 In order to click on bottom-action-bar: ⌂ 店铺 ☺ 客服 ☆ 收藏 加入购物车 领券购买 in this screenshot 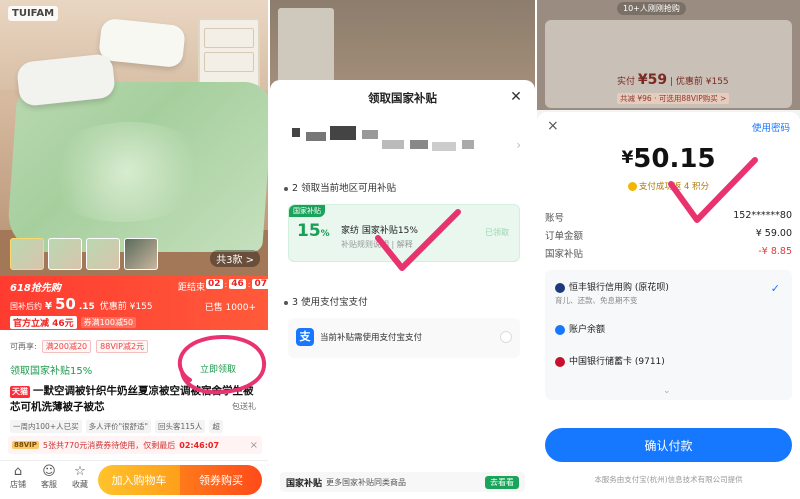, I will do `click(134, 479)`.